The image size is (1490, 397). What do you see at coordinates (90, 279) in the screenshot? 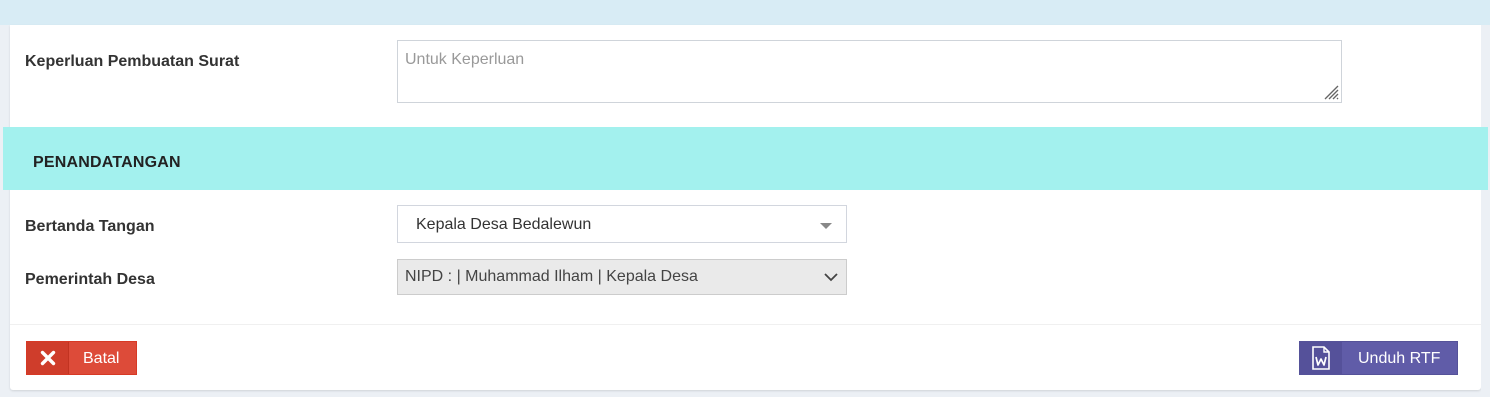
I see `pemerintah-desa-label: Pemerintah Desa` at bounding box center [90, 279].